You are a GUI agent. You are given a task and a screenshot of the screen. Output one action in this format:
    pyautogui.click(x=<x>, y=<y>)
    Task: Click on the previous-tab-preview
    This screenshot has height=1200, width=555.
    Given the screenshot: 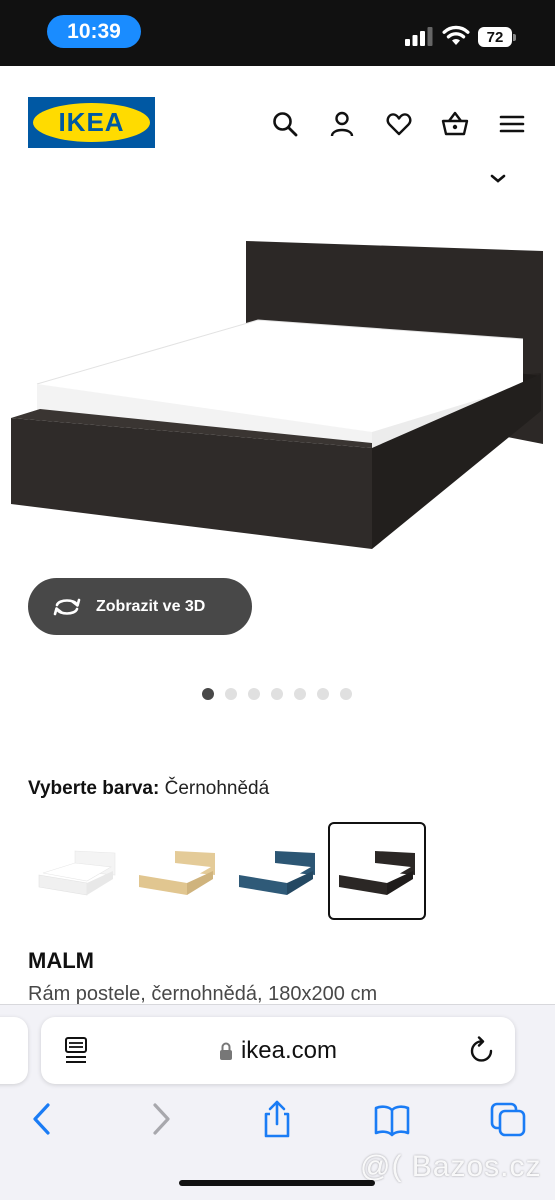 What is the action you would take?
    pyautogui.click(x=14, y=1050)
    